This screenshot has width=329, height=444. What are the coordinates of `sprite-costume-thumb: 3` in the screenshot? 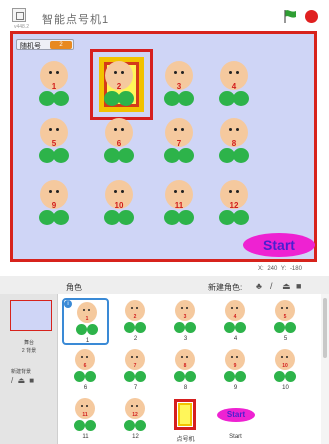 It's located at (185, 317).